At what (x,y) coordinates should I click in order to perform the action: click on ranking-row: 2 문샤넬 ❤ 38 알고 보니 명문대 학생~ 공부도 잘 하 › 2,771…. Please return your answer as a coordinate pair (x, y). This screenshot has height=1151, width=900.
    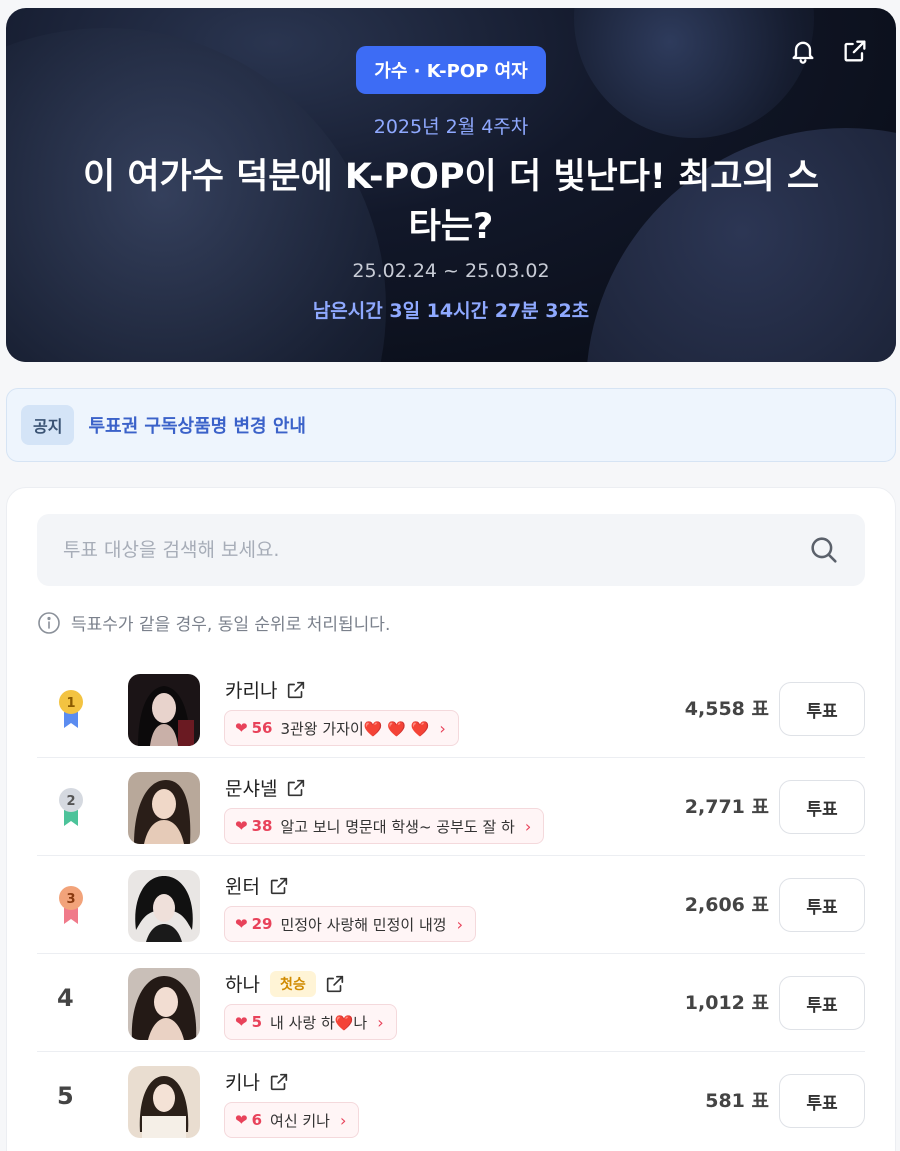
    Looking at the image, I should click on (451, 807).